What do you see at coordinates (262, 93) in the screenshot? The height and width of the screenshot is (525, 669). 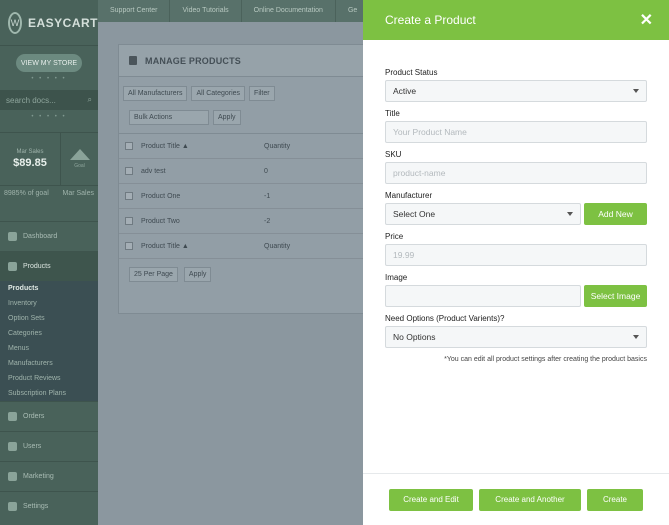 I see `filter-button: Filter` at bounding box center [262, 93].